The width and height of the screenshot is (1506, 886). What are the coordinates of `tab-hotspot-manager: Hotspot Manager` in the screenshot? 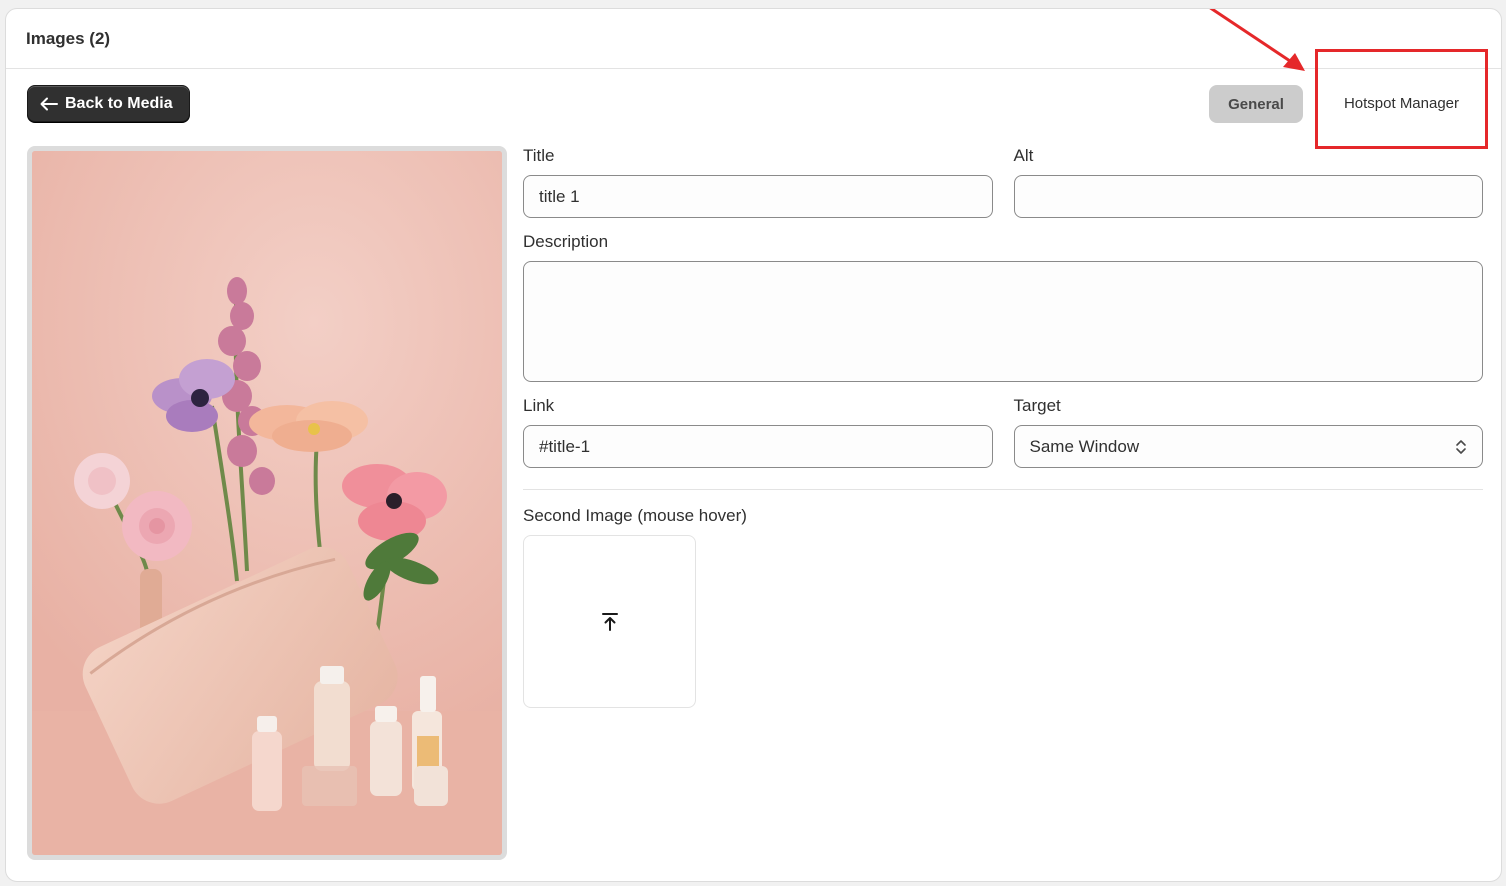 It's located at (1401, 99).